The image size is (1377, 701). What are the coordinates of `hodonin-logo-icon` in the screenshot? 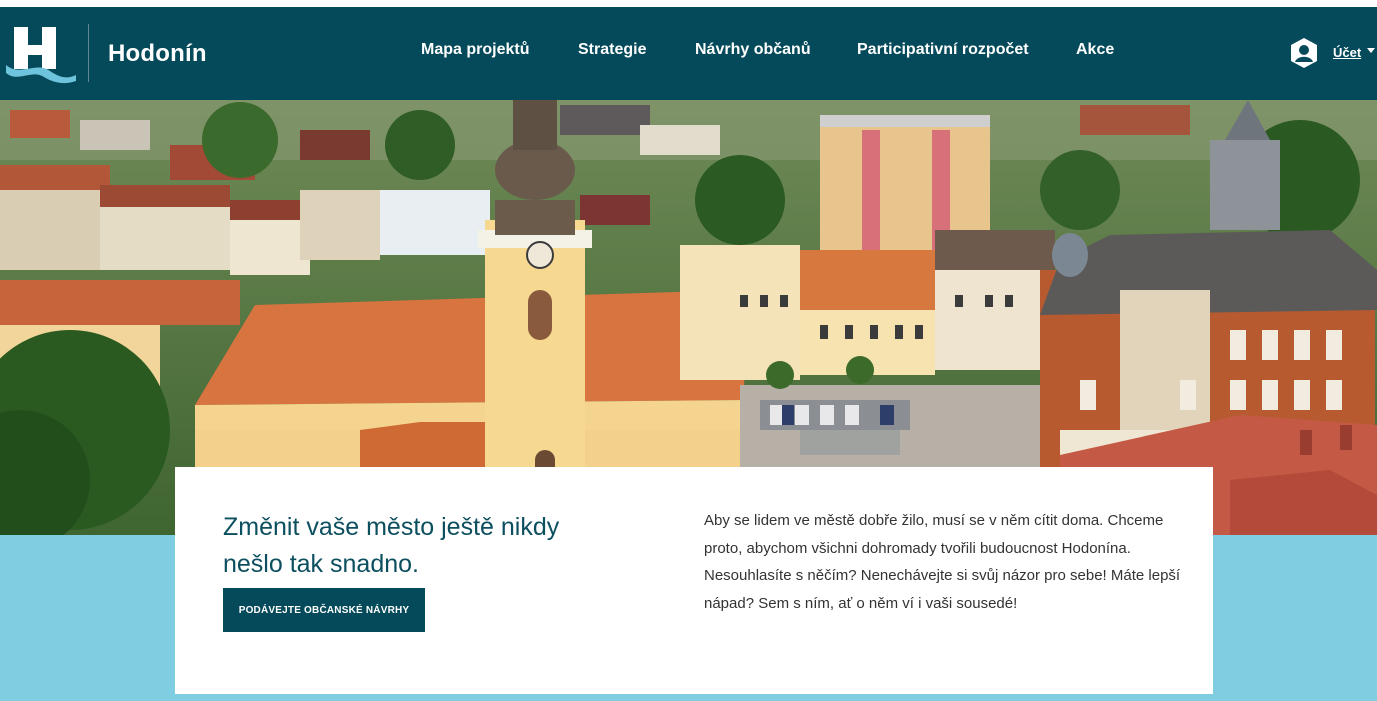 It's located at (41, 56).